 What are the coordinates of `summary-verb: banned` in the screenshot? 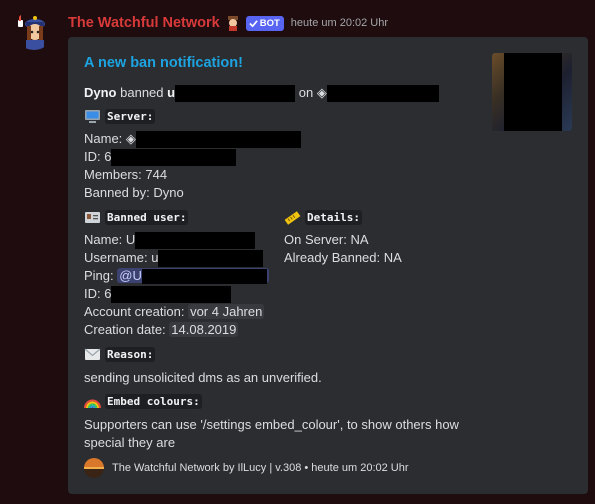 It's located at (142, 92).